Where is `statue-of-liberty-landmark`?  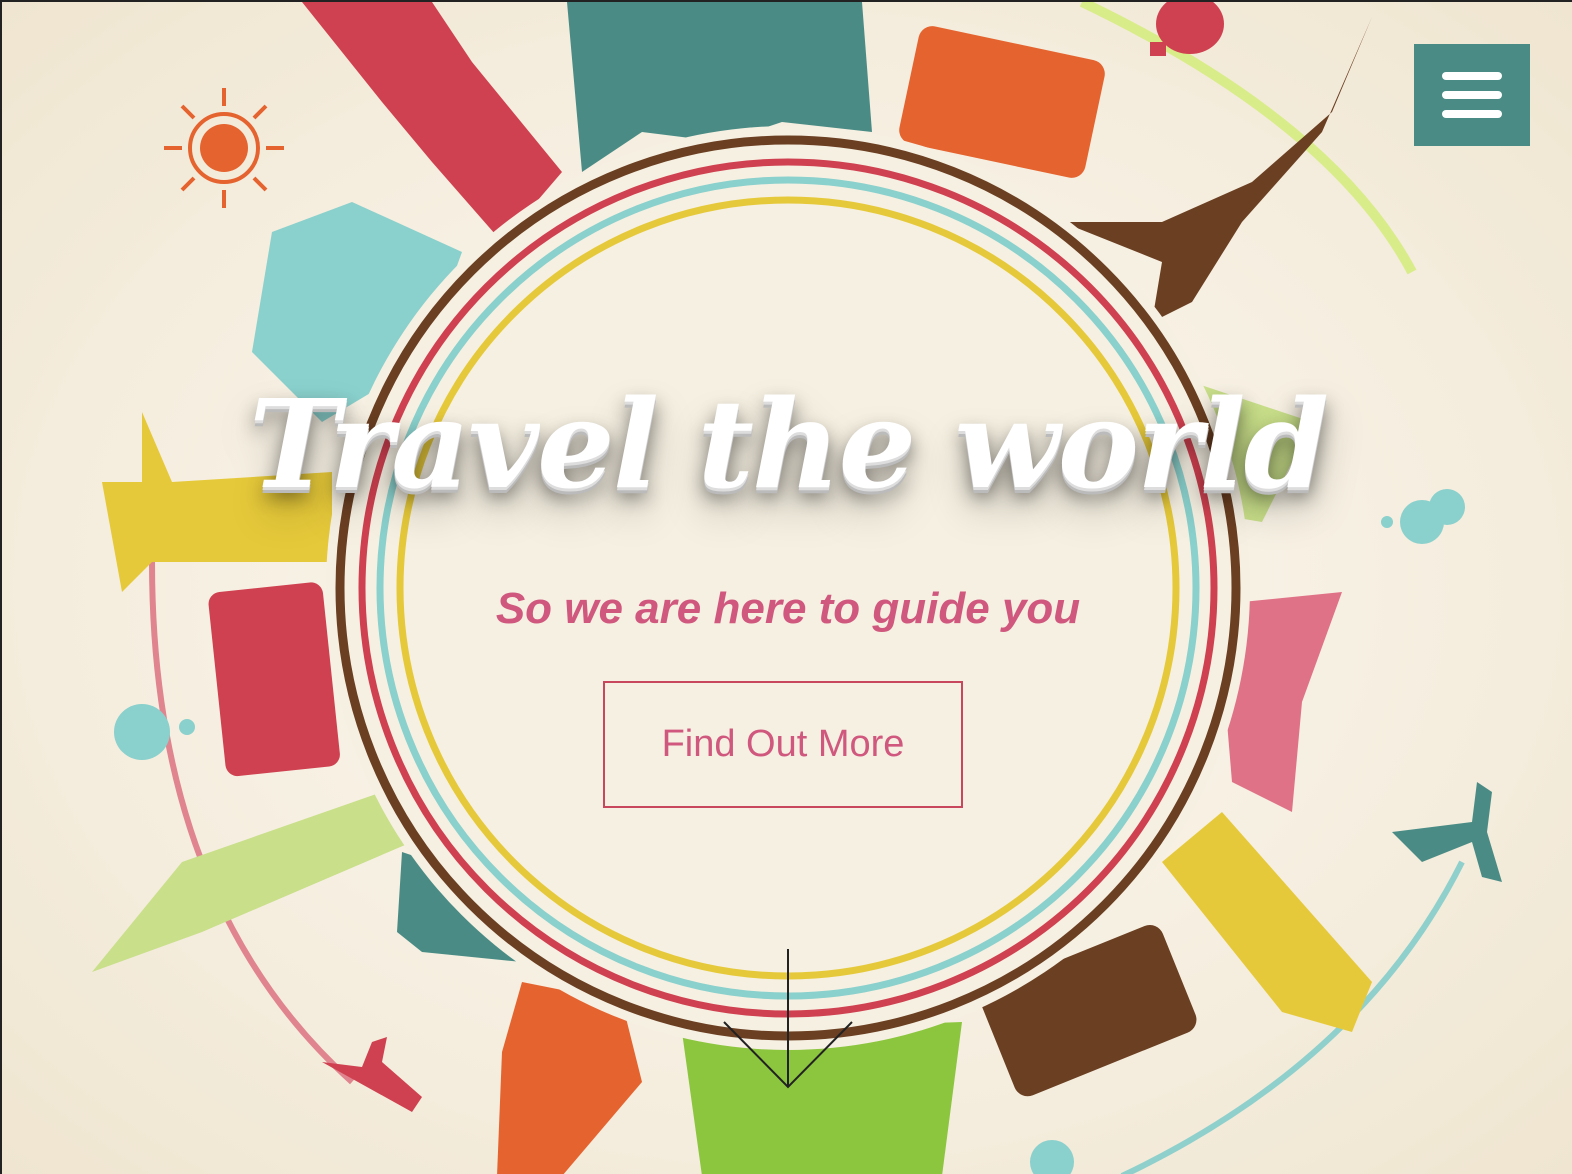 statue-of-liberty-landmark is located at coordinates (432, 122).